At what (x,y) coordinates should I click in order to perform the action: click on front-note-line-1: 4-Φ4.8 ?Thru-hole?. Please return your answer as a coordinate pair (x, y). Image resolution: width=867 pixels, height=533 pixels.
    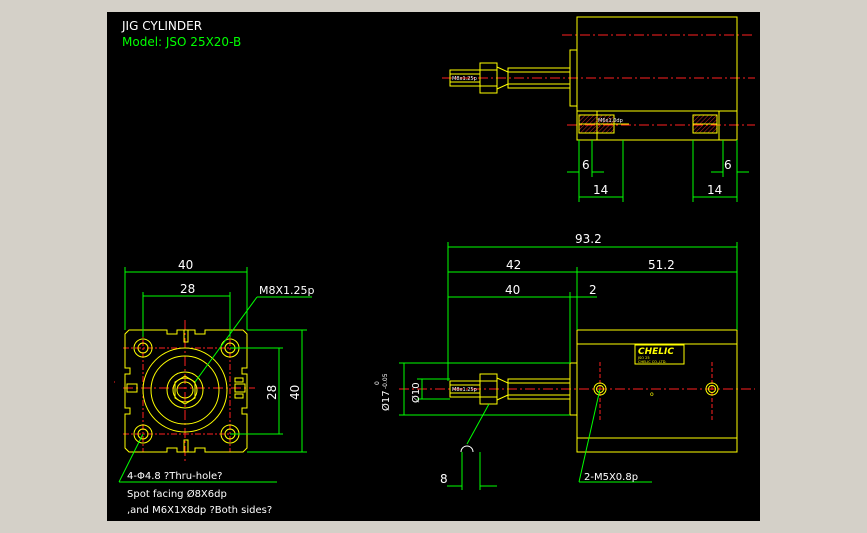
    Looking at the image, I should click on (174, 476).